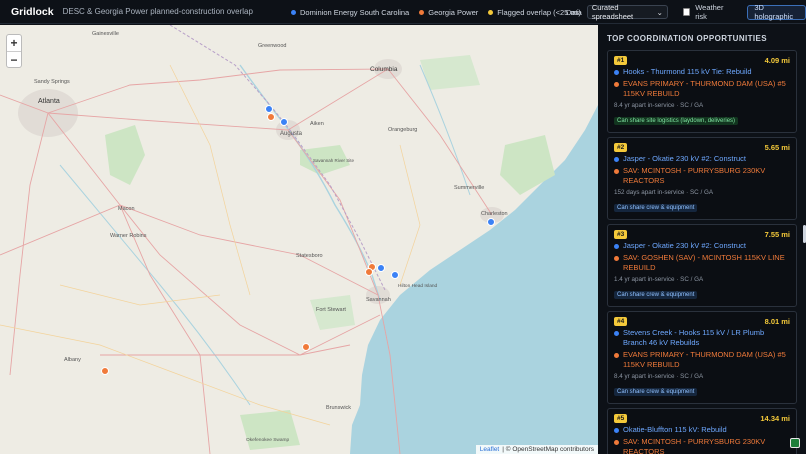 The height and width of the screenshot is (454, 806). Describe the element at coordinates (621, 234) in the screenshot. I see `rank-badge: #3` at that location.